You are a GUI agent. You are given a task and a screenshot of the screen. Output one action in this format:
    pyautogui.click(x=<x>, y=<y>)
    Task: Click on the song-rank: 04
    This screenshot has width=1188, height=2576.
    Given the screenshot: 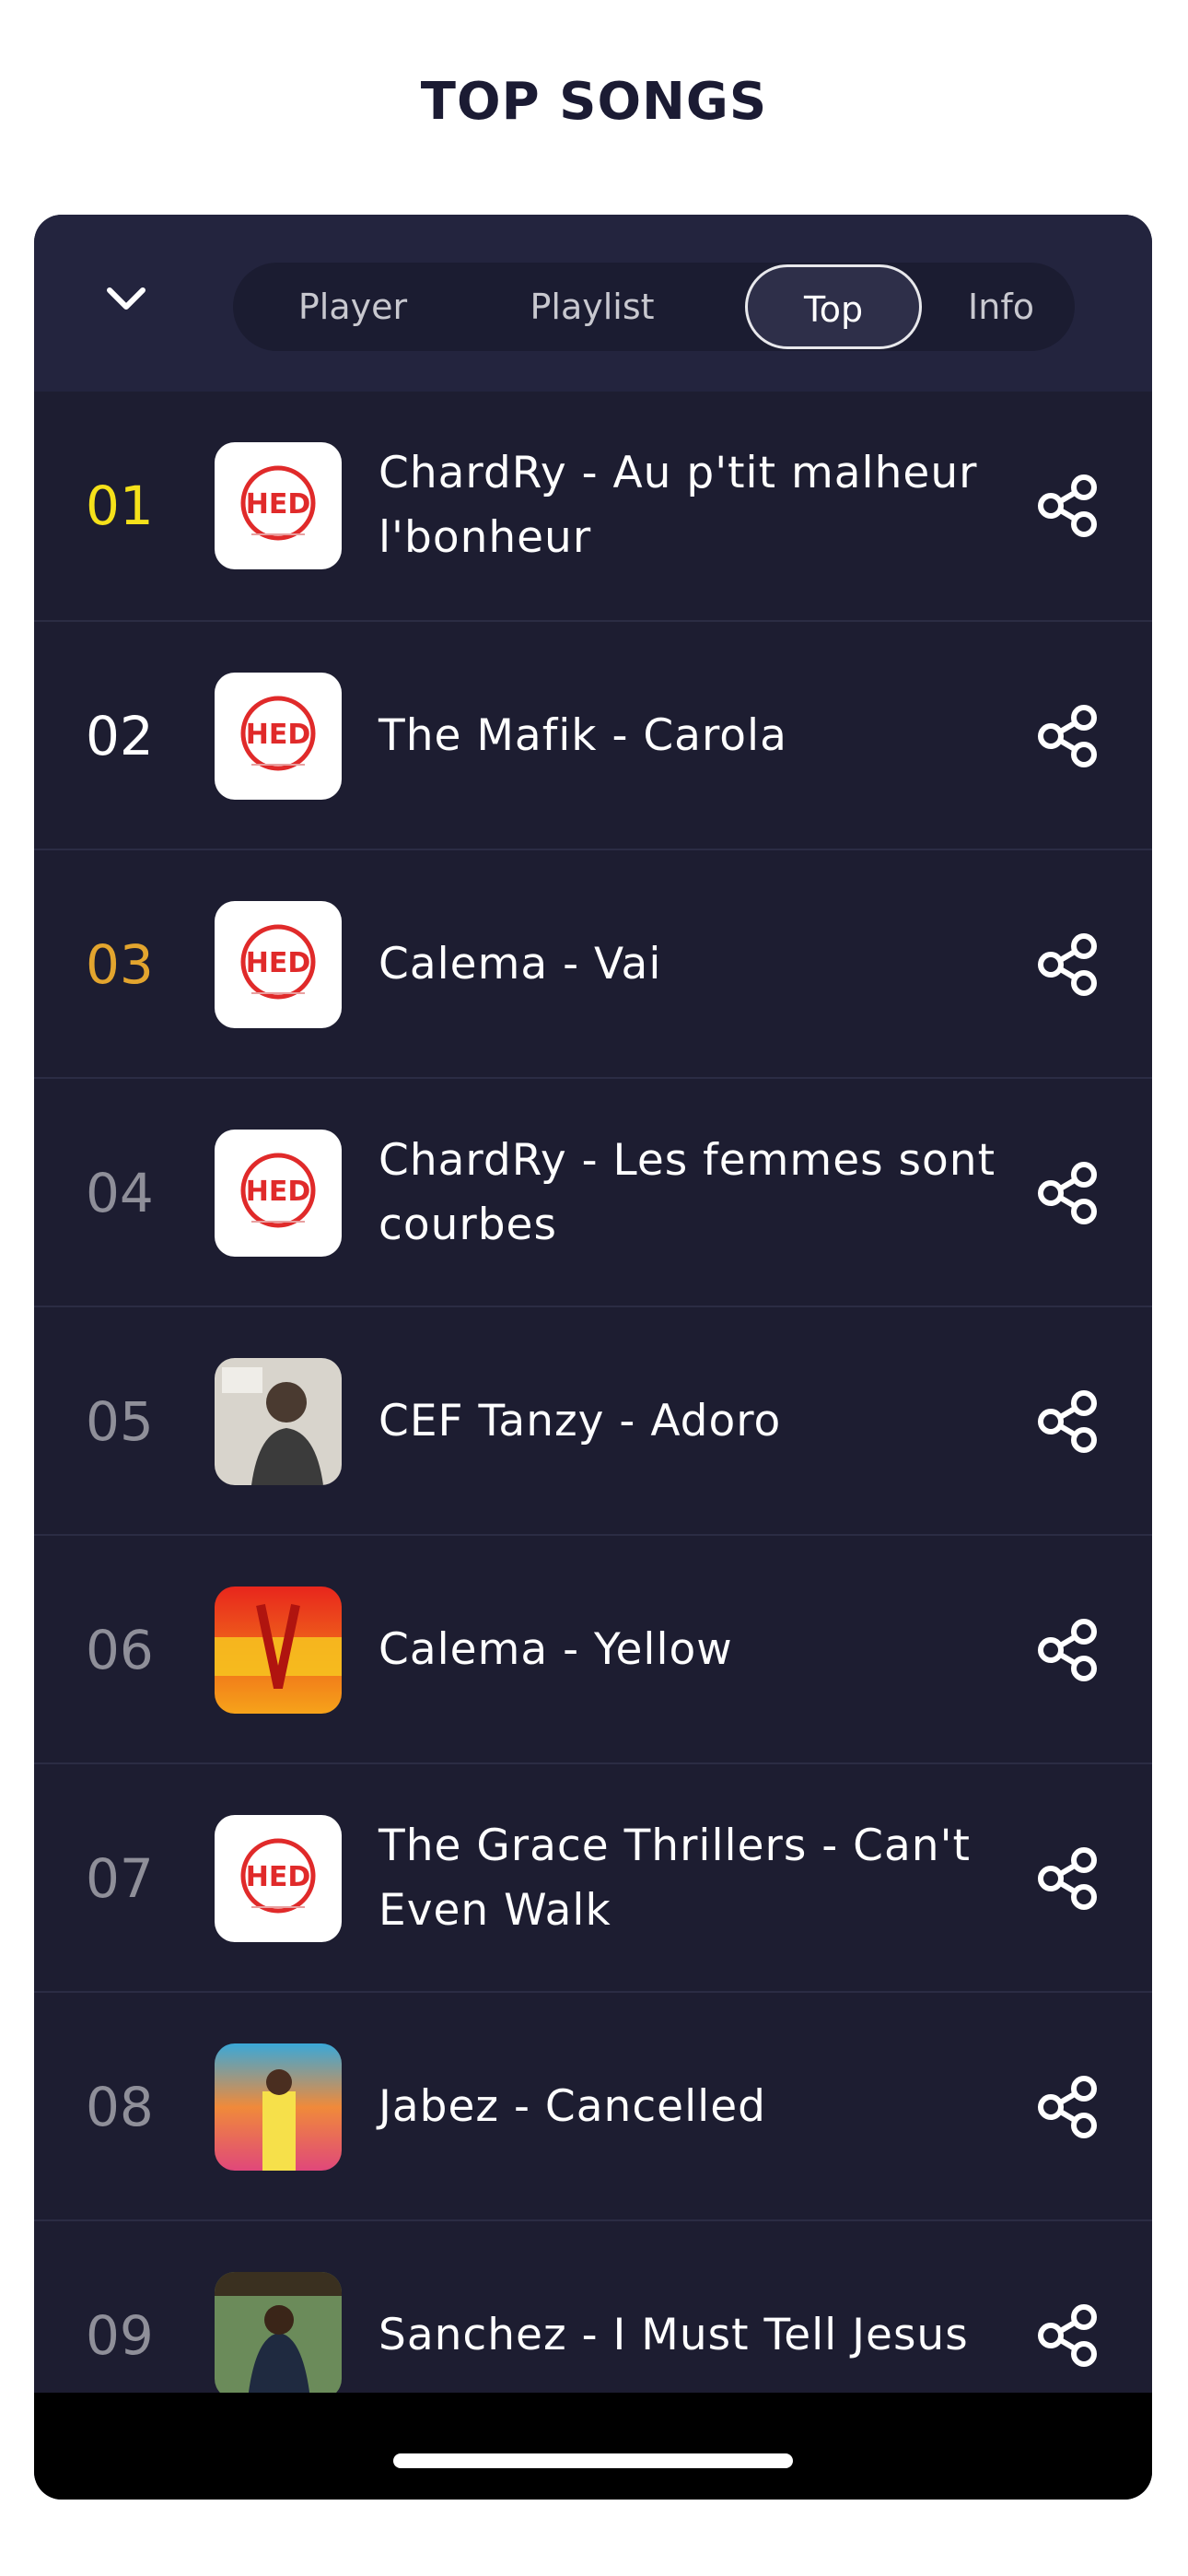 What is the action you would take?
    pyautogui.click(x=120, y=1193)
    